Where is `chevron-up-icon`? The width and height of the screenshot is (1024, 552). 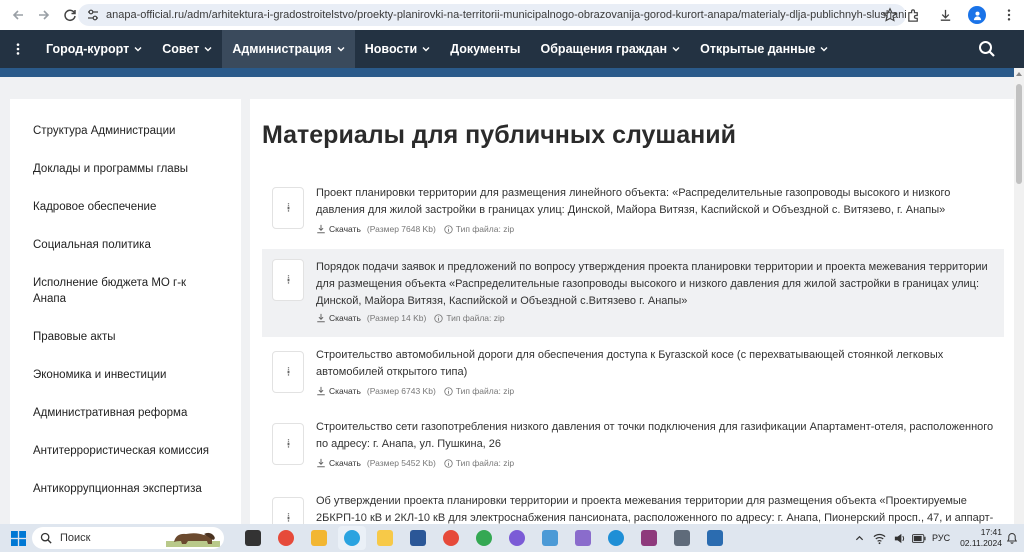
chevron-up-icon is located at coordinates (859, 538).